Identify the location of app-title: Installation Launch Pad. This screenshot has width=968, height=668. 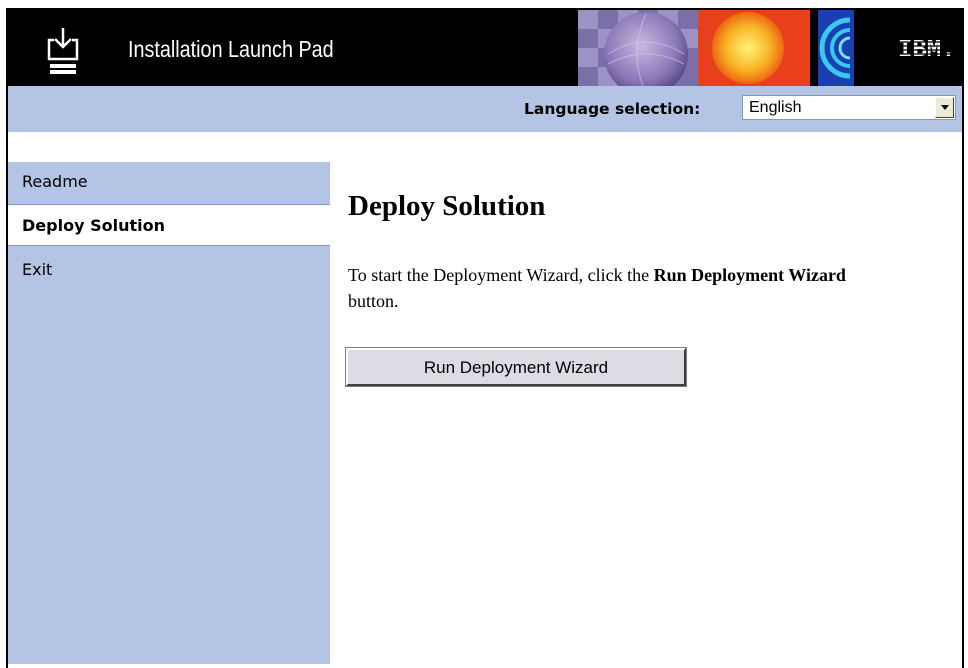
(231, 49).